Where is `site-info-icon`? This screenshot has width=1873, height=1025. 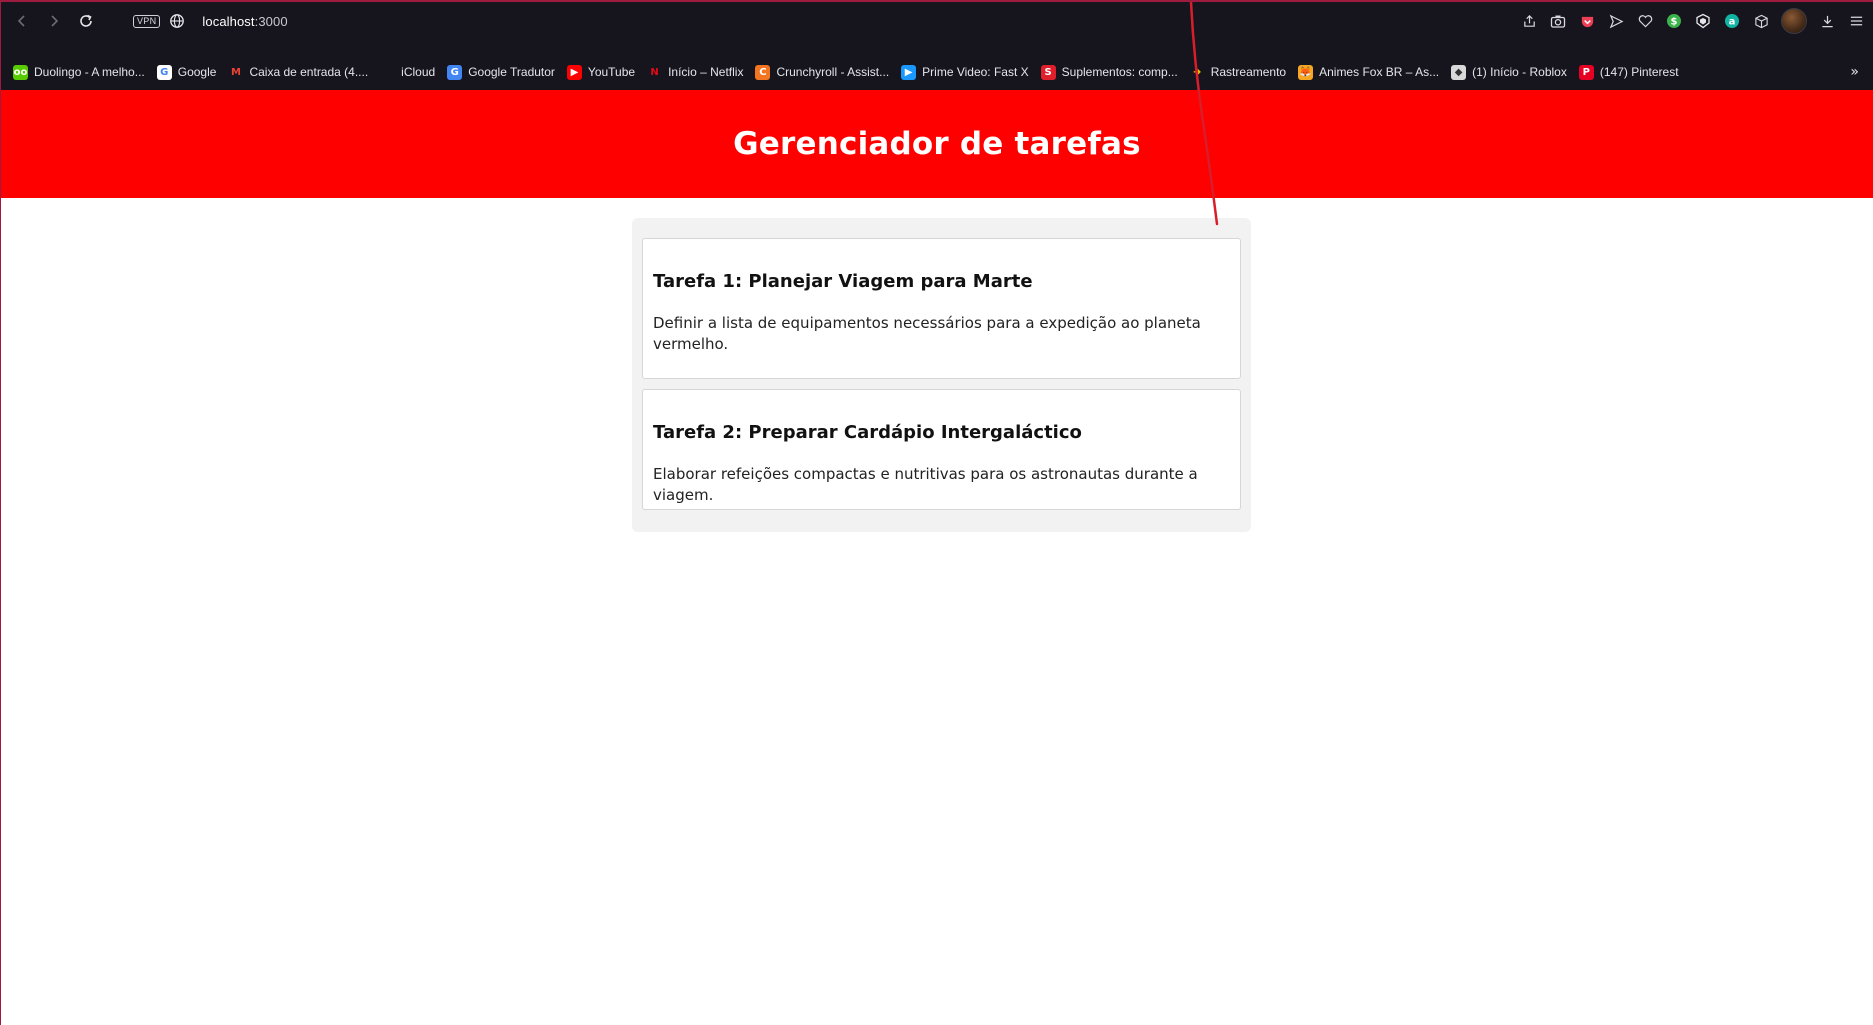 site-info-icon is located at coordinates (177, 21).